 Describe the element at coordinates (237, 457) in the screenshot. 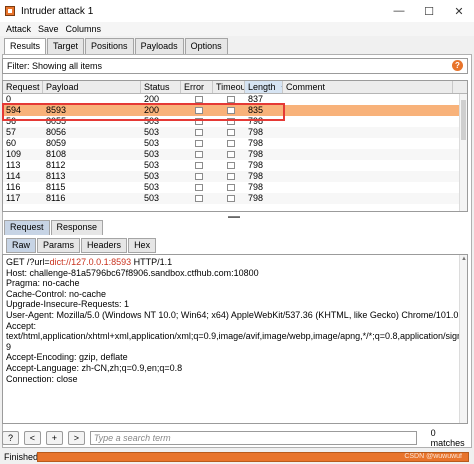

I see `status-bar: Finished CSDN @wuwuwuf` at that location.